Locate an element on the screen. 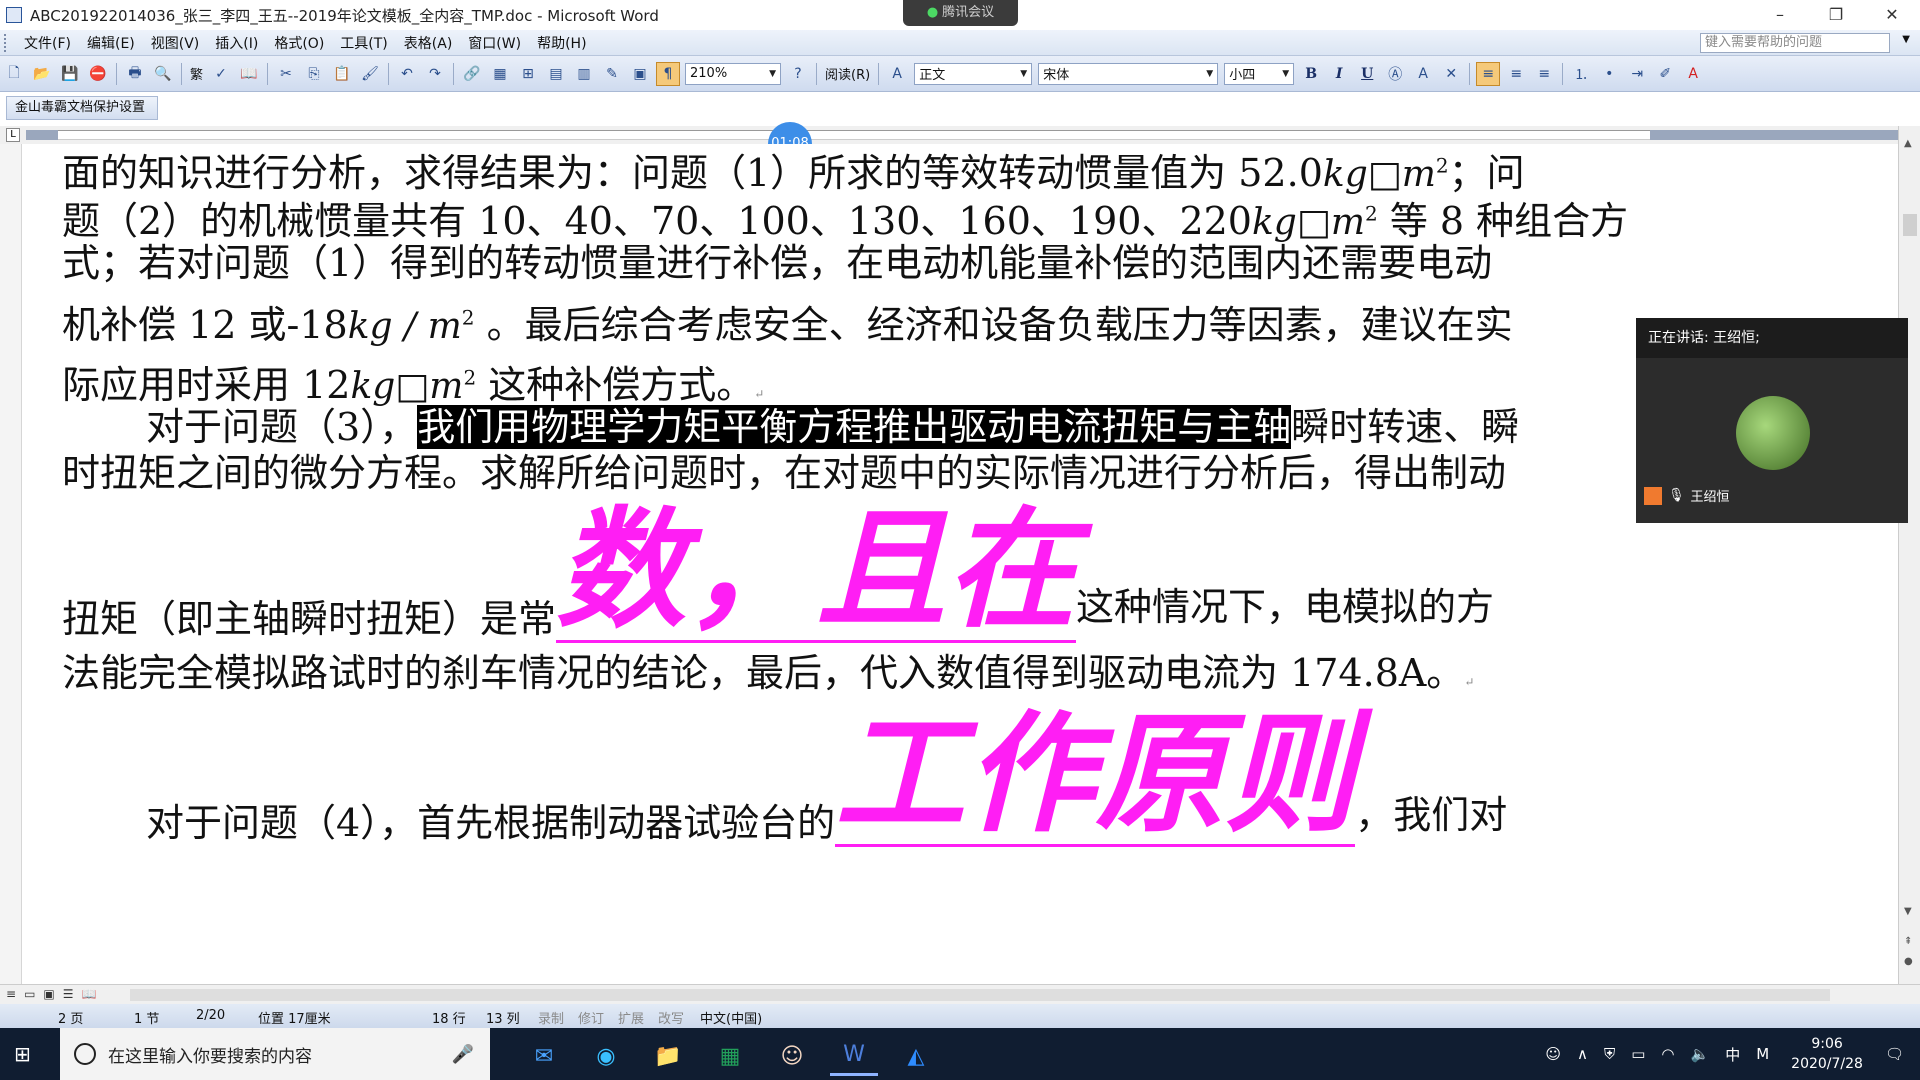  align-center-icon: ≡ is located at coordinates (1516, 74).